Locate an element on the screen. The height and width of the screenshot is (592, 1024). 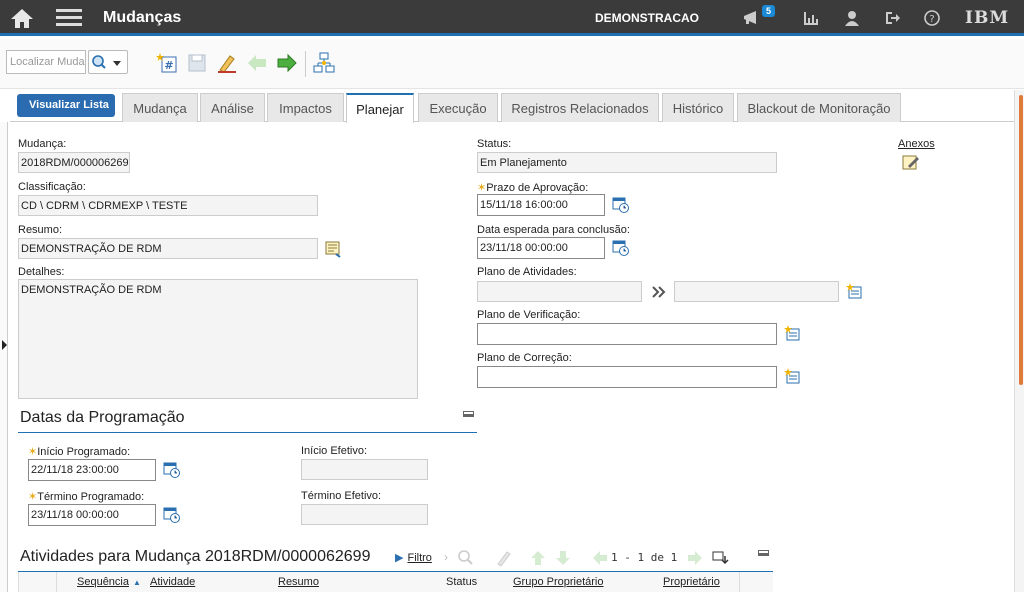
double-chevron-icon is located at coordinates (659, 292).